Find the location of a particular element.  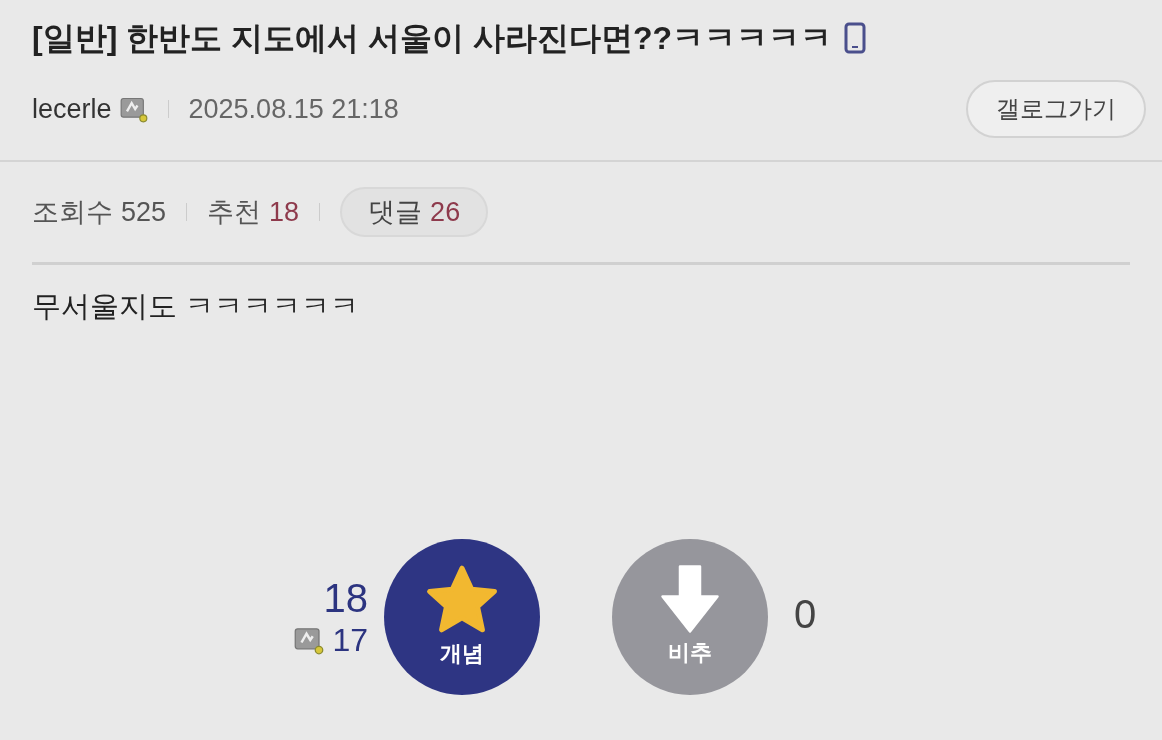

down-arrow-icon is located at coordinates (690, 599).